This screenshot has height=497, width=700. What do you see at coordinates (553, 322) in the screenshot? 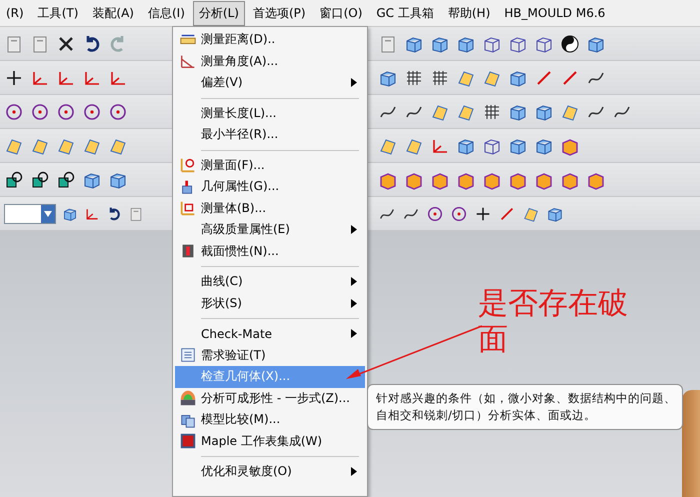
I see `annotation-text: 是否存在破面` at bounding box center [553, 322].